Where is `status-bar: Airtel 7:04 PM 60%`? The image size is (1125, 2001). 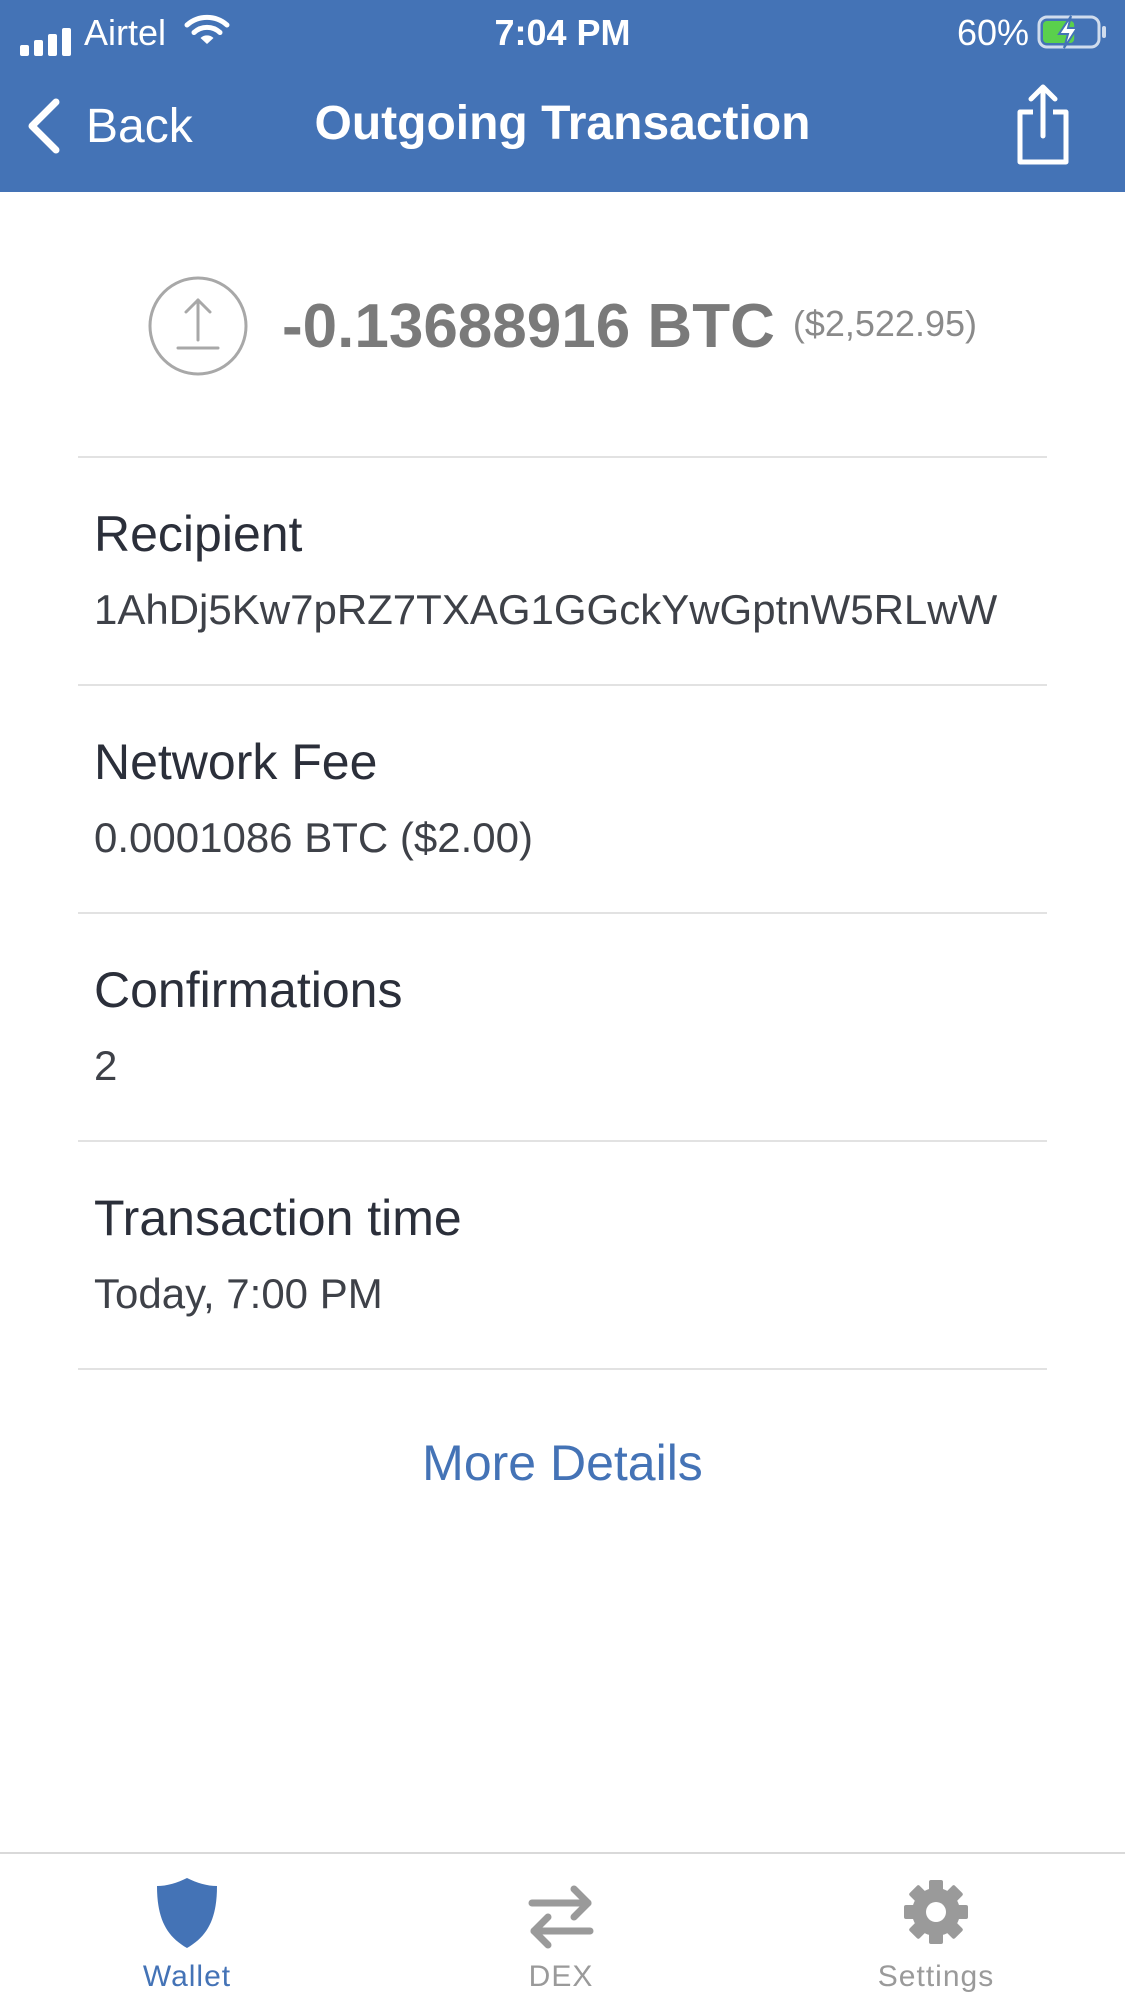
status-bar: Airtel 7:04 PM 60% is located at coordinates (562, 32).